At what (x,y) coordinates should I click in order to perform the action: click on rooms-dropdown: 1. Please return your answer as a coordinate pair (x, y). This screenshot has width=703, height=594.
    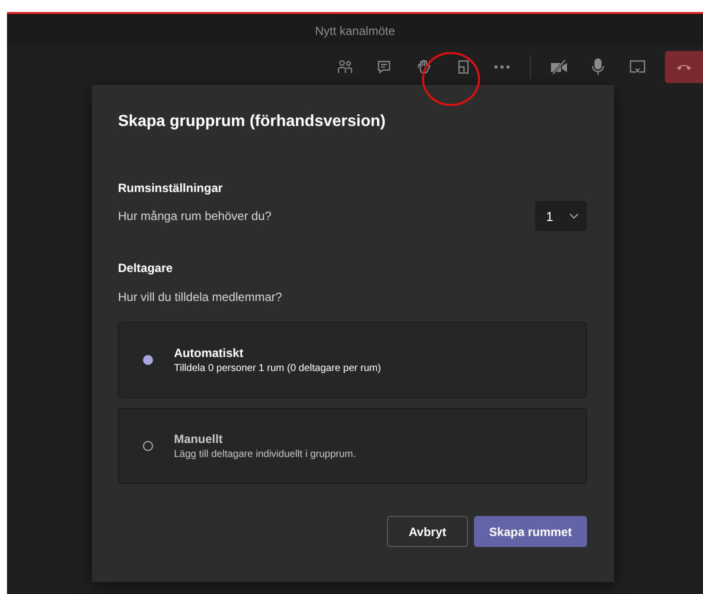
    Looking at the image, I should click on (561, 216).